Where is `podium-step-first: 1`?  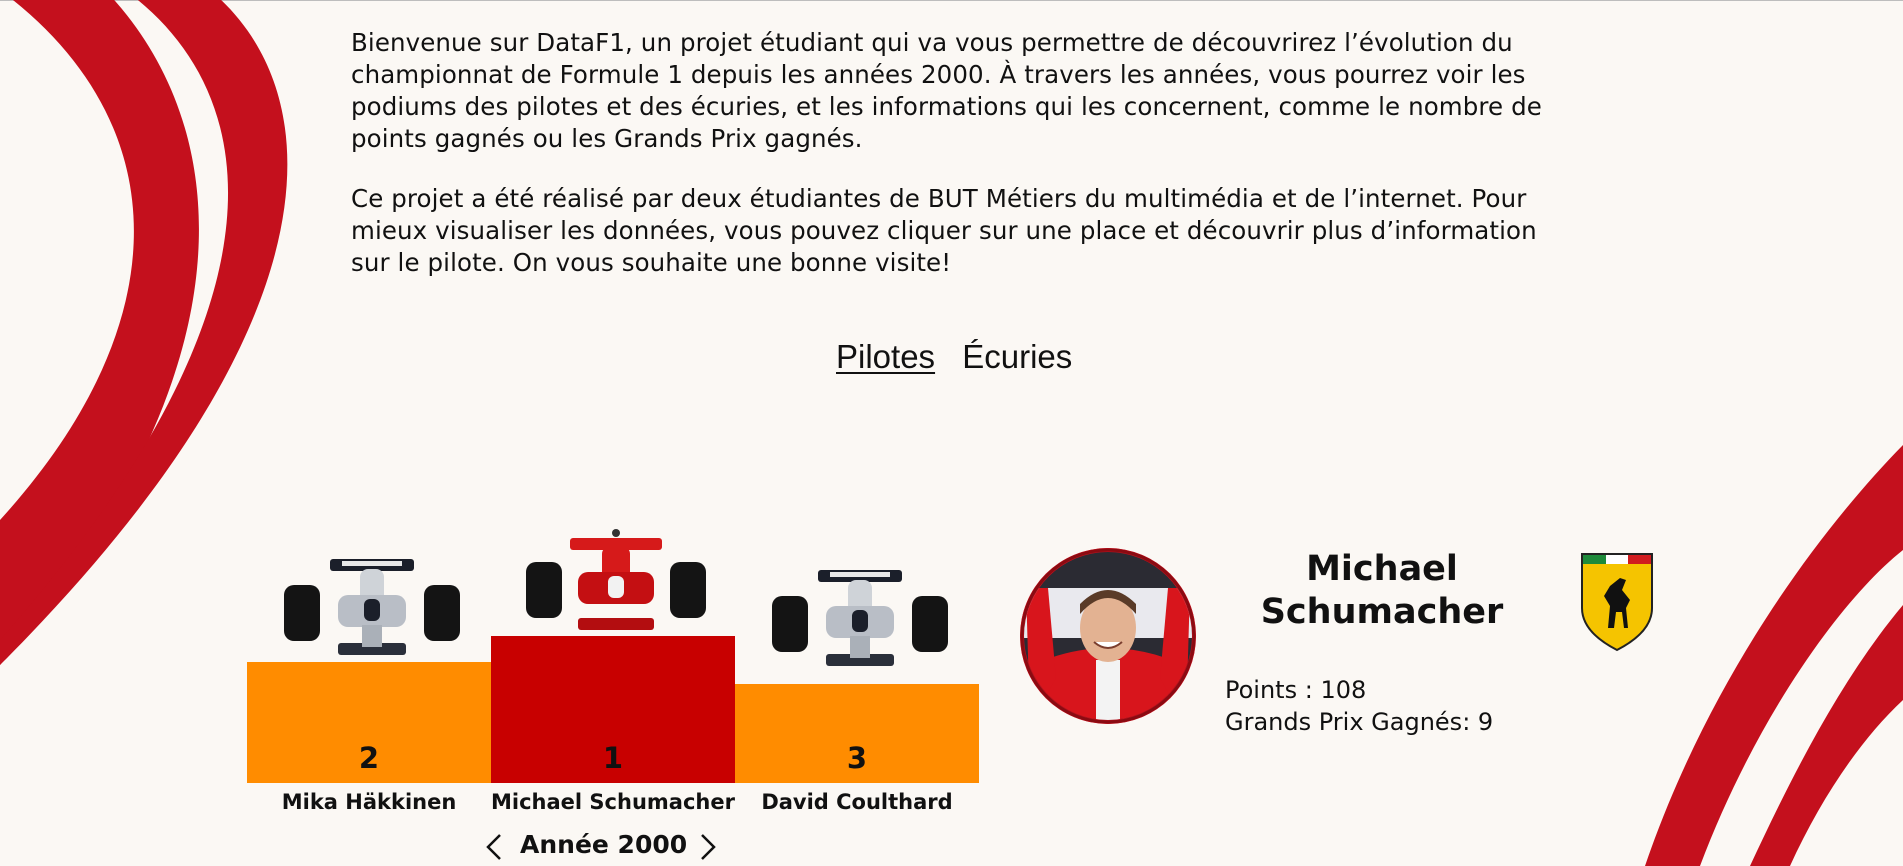 podium-step-first: 1 is located at coordinates (613, 709).